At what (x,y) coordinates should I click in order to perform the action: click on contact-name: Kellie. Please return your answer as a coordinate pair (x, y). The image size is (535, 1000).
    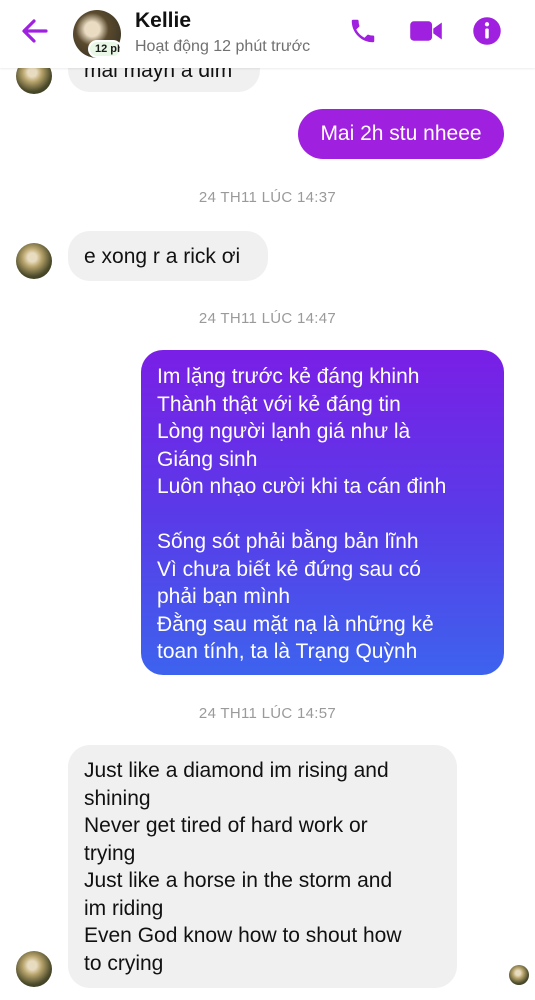
    Looking at the image, I should click on (163, 21).